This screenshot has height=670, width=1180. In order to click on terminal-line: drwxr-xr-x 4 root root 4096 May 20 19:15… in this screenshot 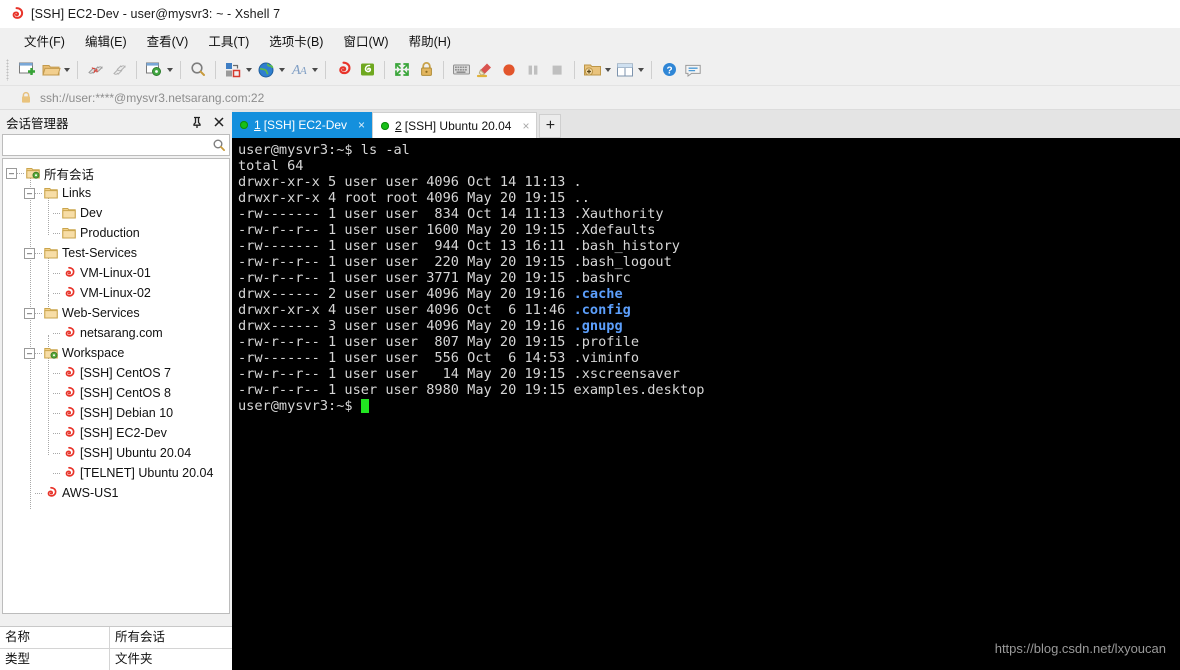, I will do `click(709, 198)`.